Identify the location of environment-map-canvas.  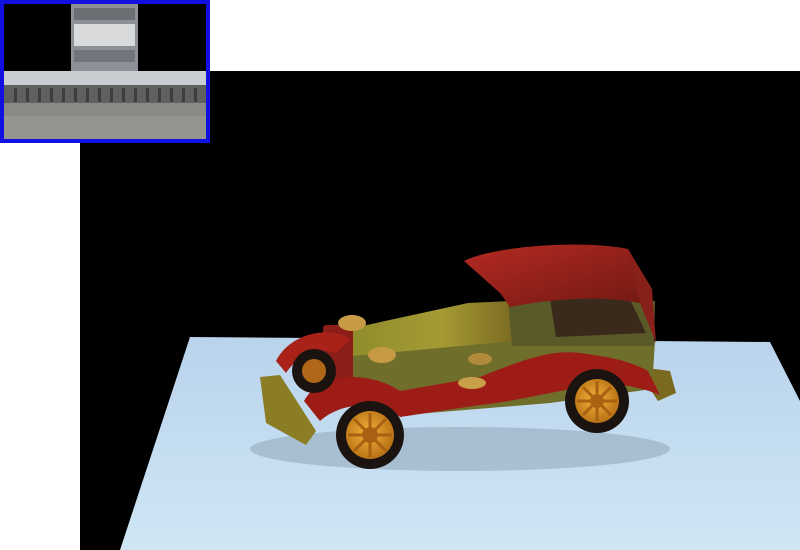
(105, 71).